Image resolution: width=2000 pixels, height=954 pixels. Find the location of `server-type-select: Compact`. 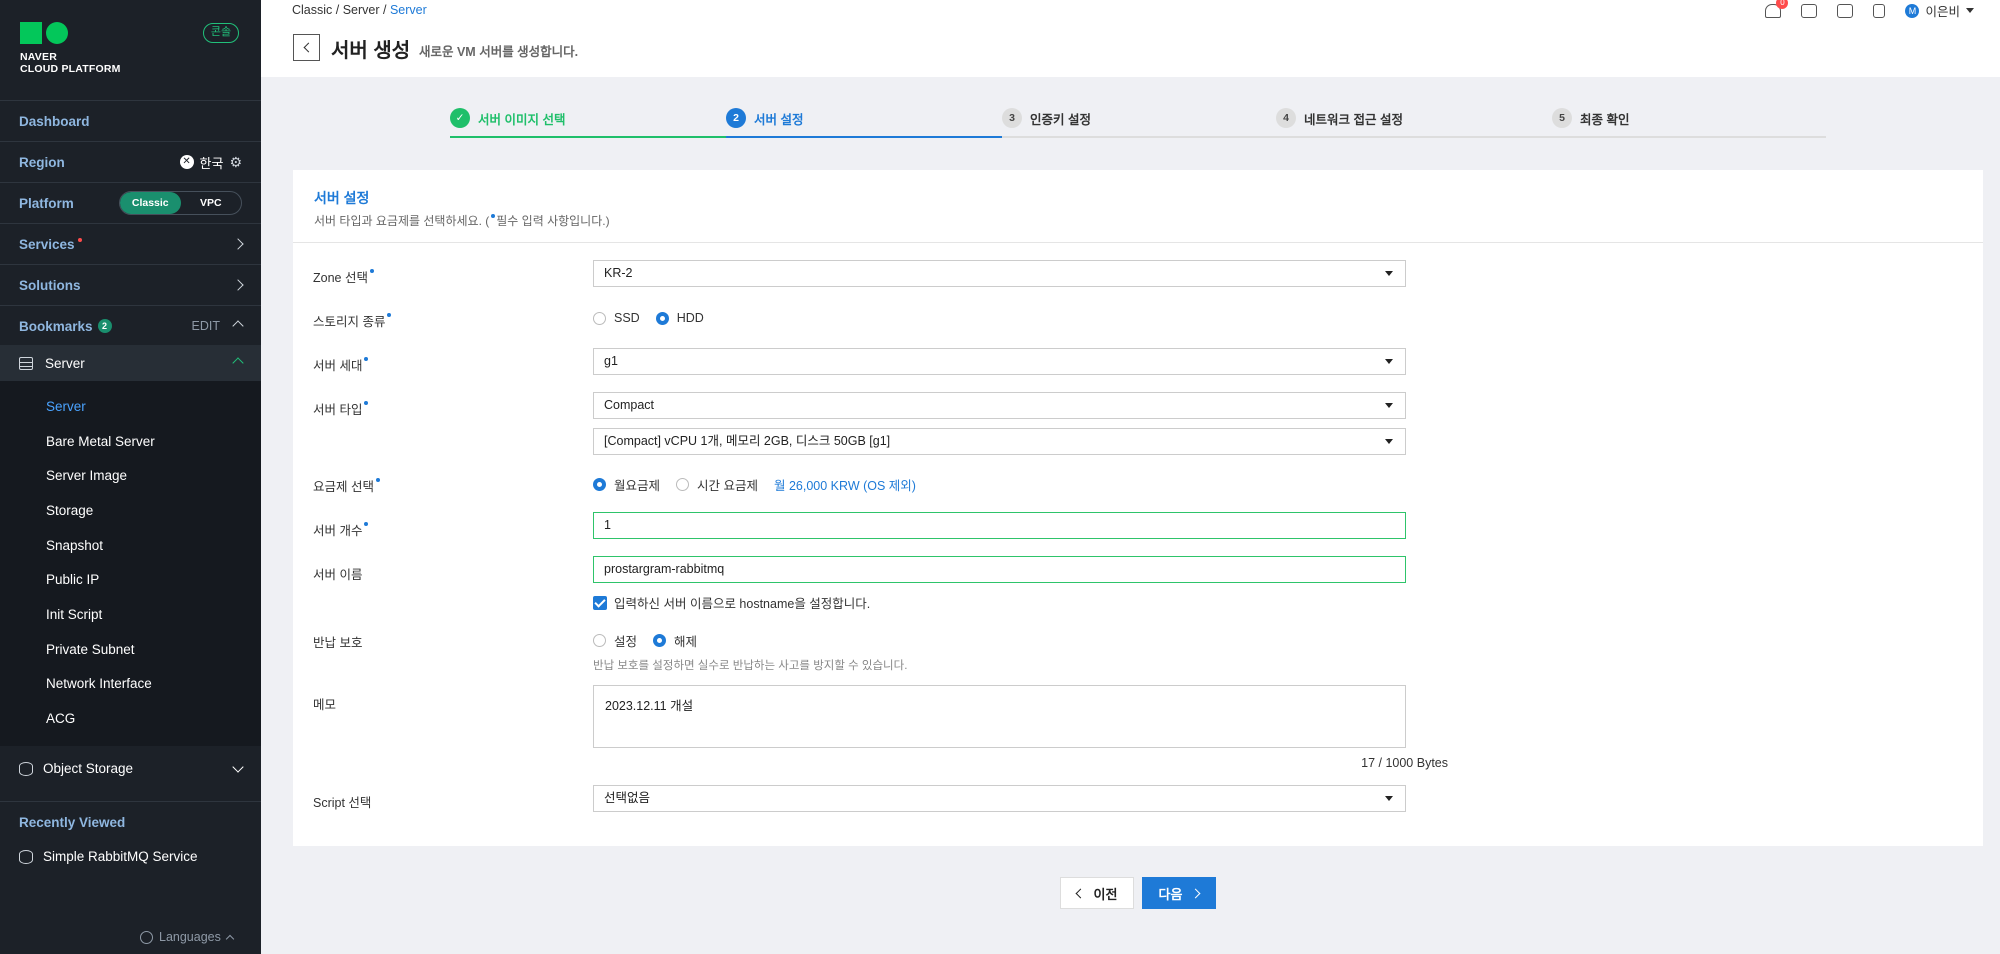

server-type-select: Compact is located at coordinates (999, 405).